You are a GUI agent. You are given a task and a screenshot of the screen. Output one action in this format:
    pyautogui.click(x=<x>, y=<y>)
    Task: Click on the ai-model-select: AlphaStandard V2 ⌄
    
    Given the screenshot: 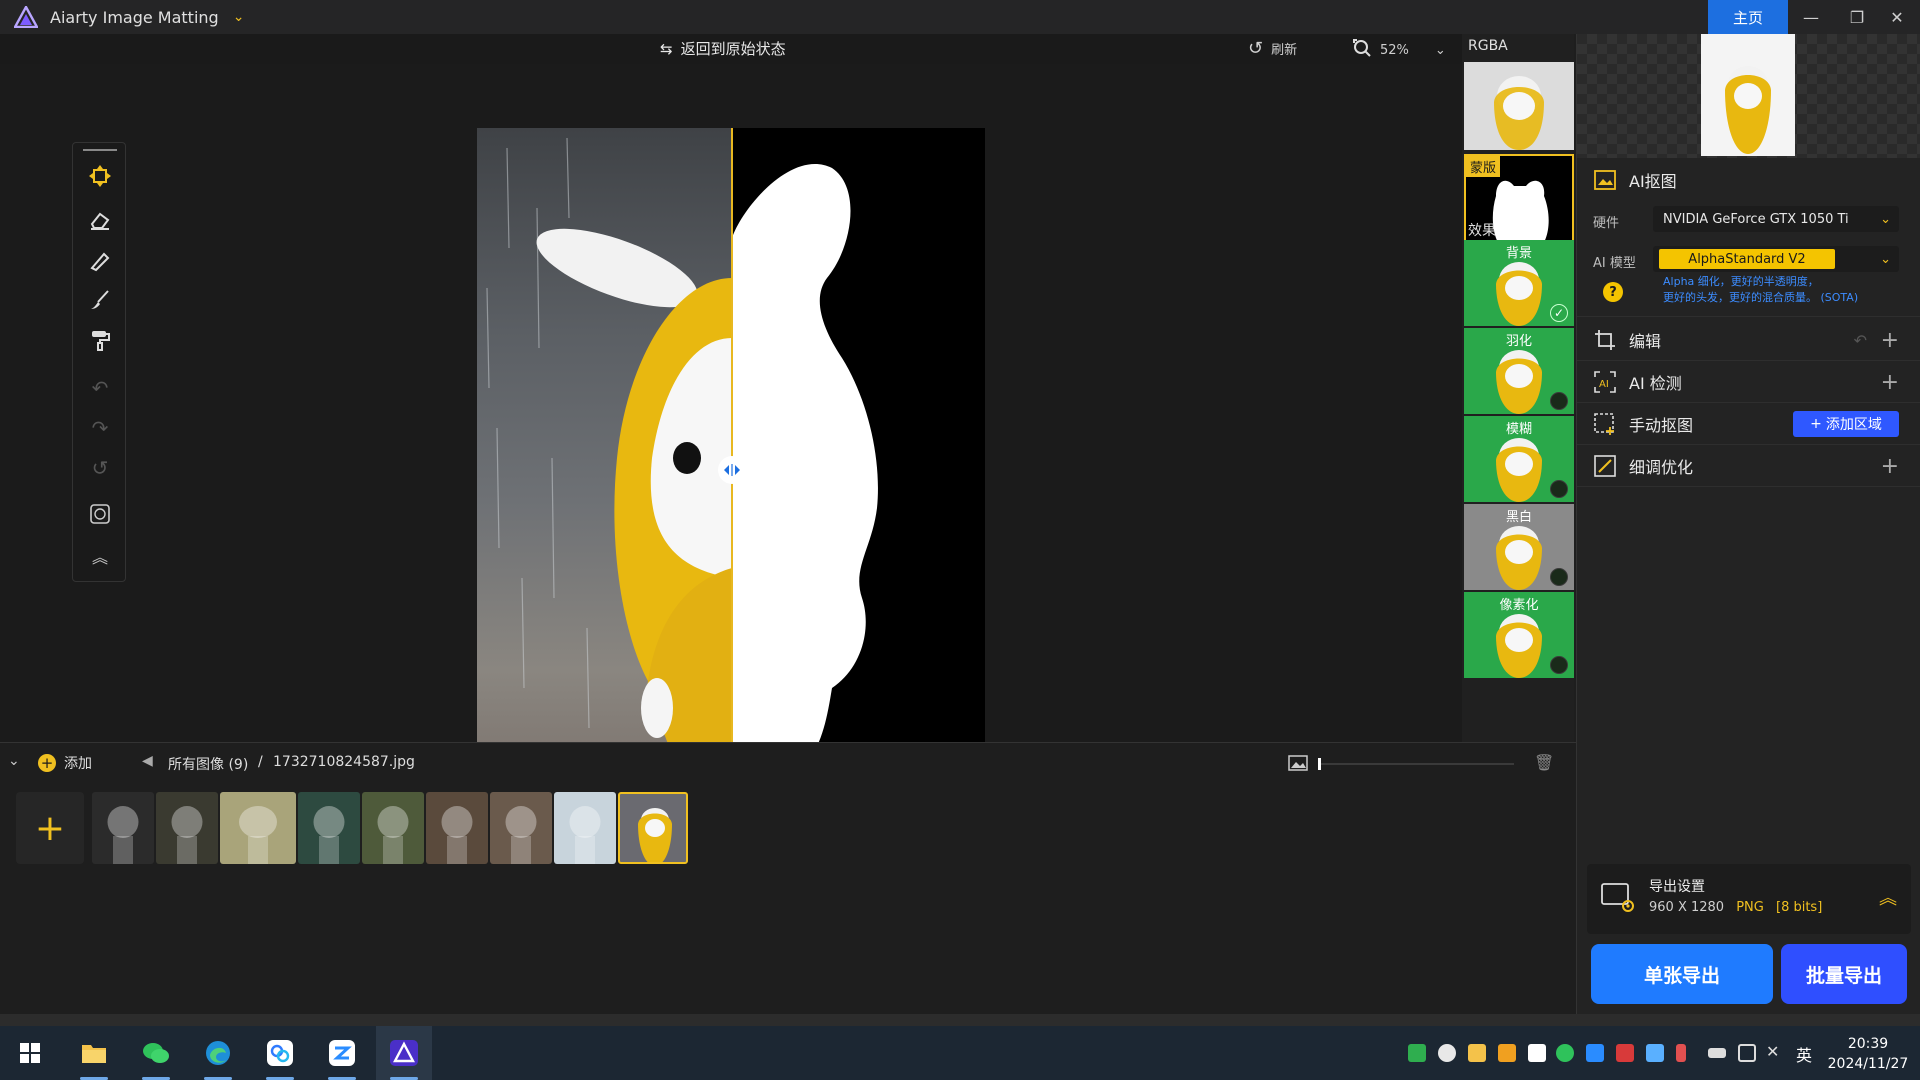 What is the action you would take?
    pyautogui.click(x=1776, y=259)
    